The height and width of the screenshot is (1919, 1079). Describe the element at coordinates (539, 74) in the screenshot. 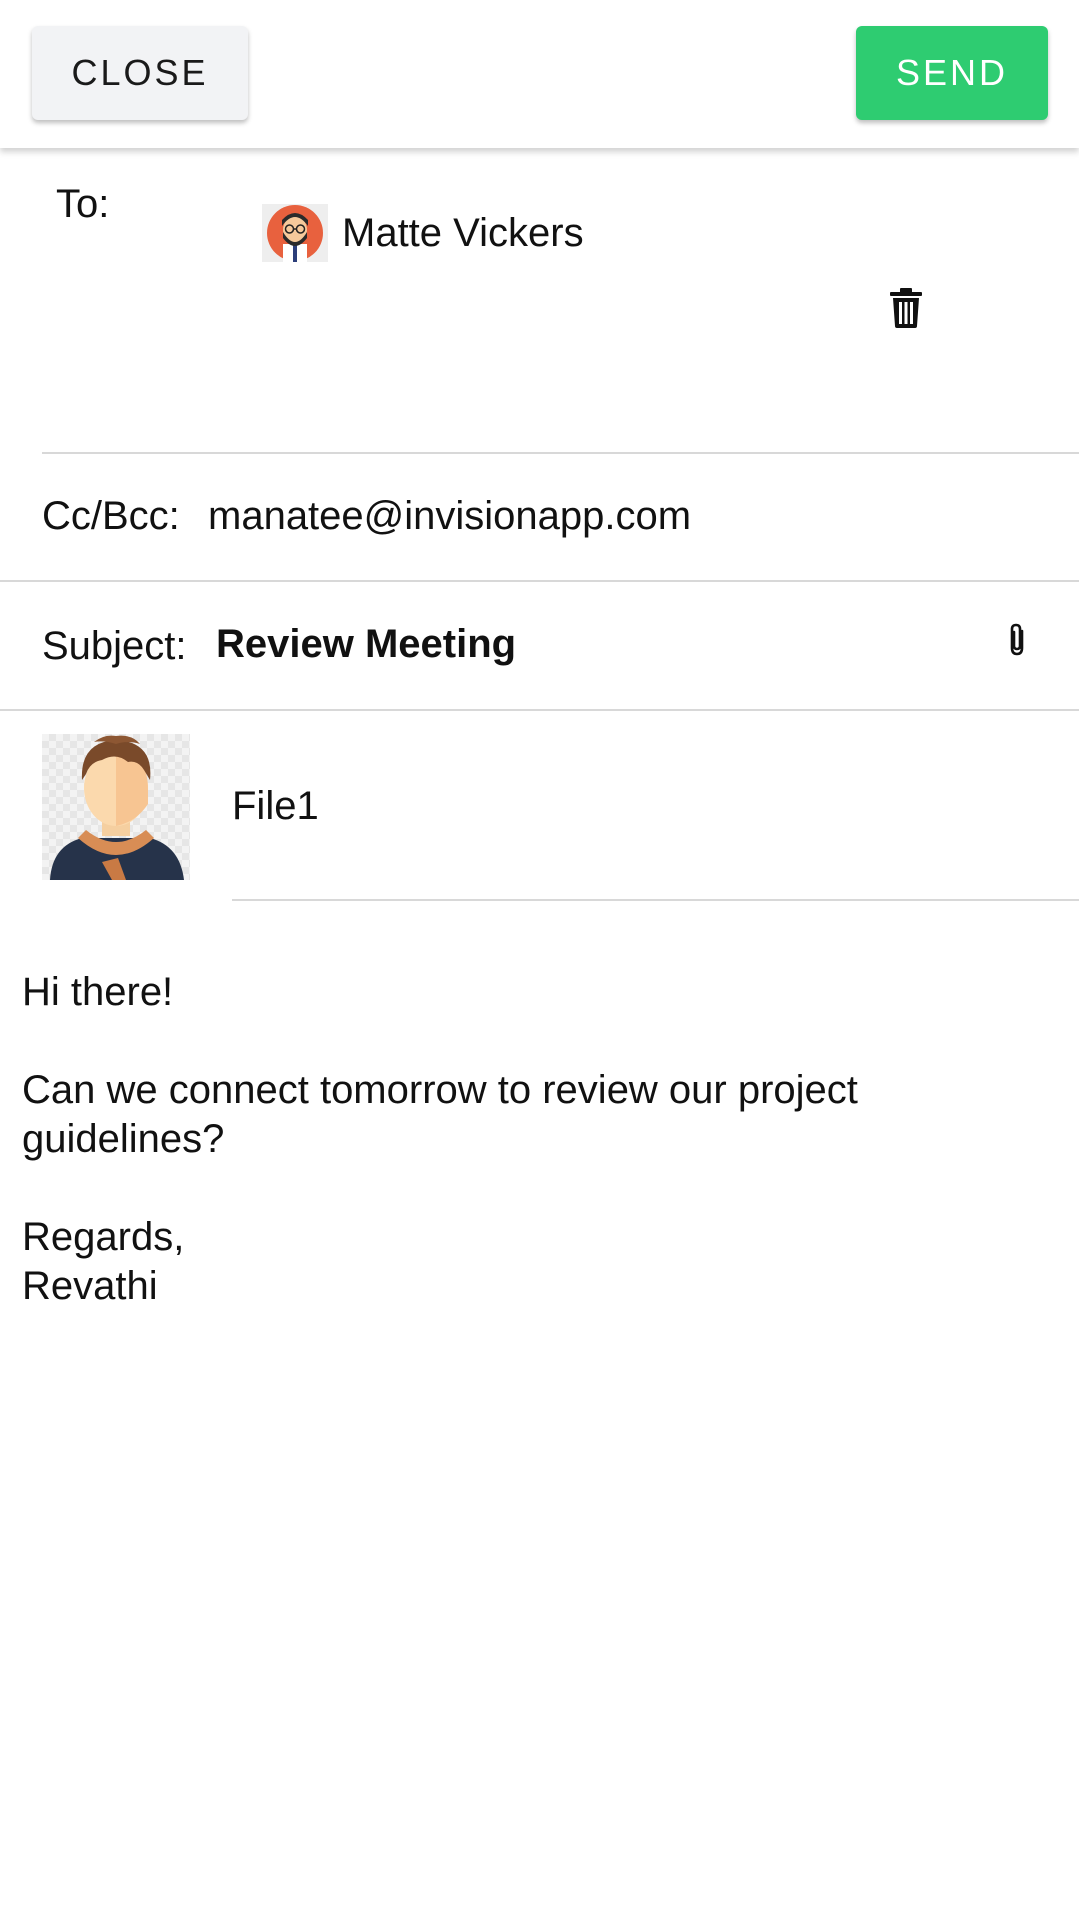

I see `compose-header: CLOSE SEND` at that location.